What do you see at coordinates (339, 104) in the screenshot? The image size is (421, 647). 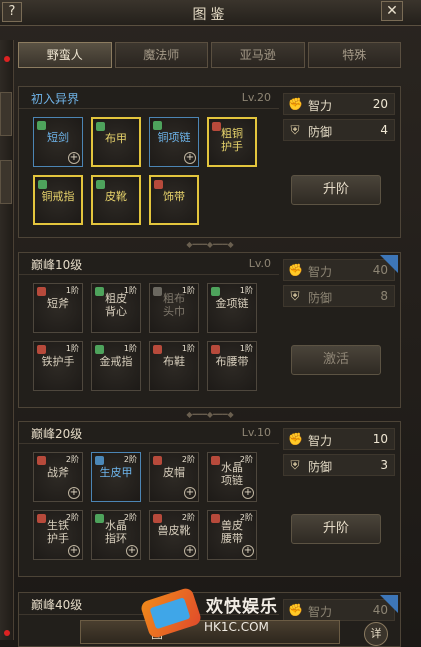 I see `stat-intelligence: ✊ 智力 20` at bounding box center [339, 104].